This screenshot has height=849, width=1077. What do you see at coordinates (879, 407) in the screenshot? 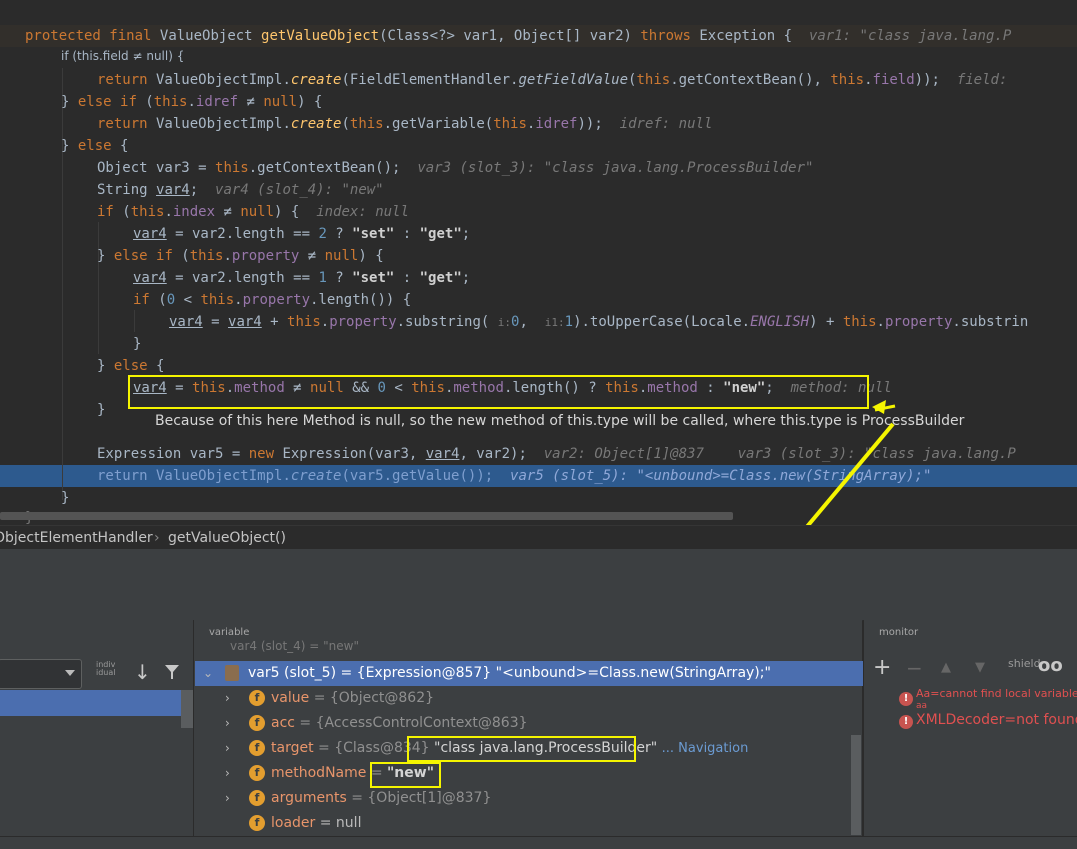
I see `annotation-arrow-head` at bounding box center [879, 407].